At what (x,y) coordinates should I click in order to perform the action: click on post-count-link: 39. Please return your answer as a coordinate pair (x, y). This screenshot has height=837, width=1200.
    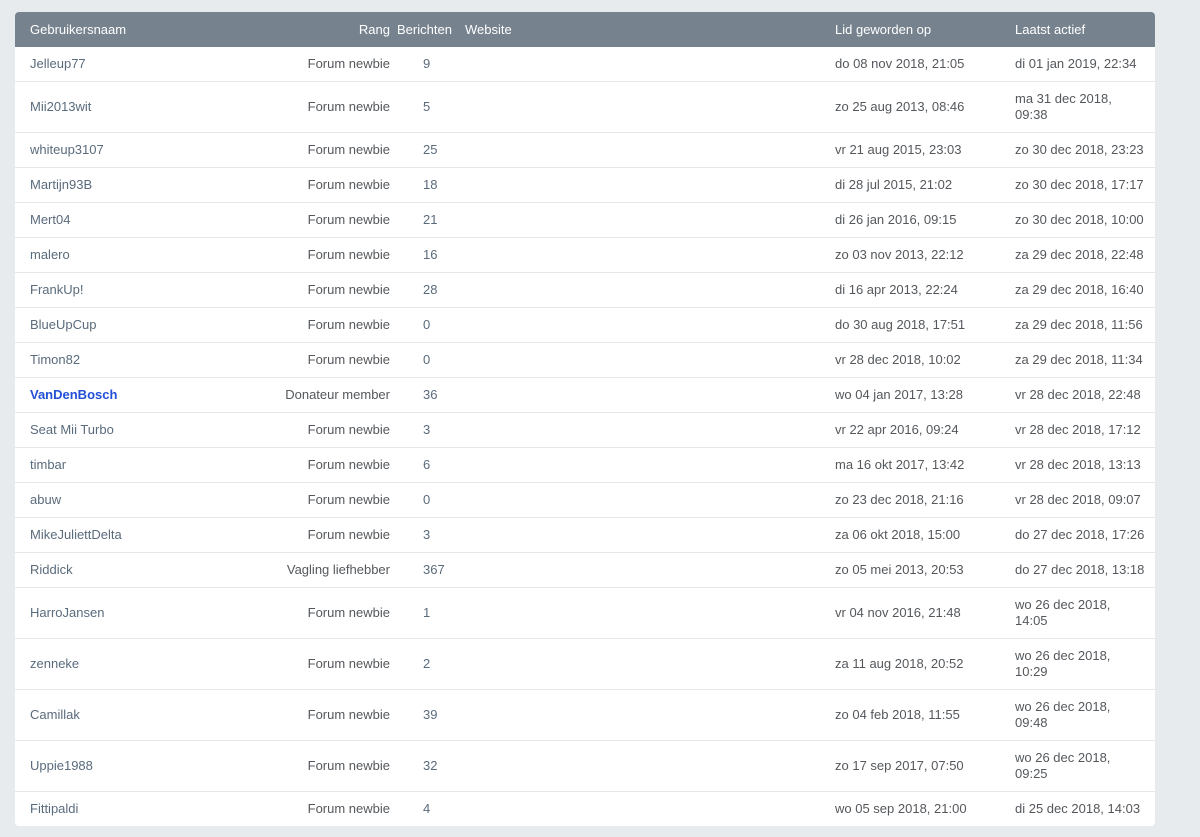
    Looking at the image, I should click on (430, 714).